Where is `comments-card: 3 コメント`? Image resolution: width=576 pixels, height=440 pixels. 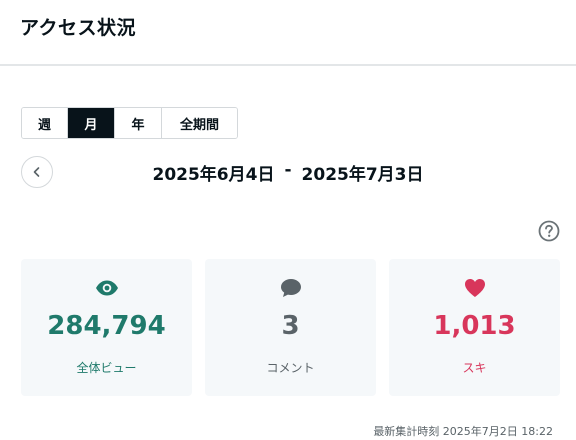
comments-card: 3 コメント is located at coordinates (290, 327).